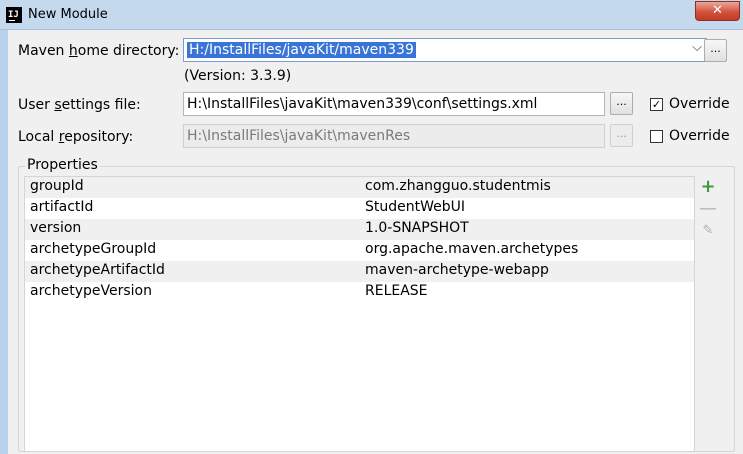 This screenshot has width=743, height=454. What do you see at coordinates (699, 104) in the screenshot?
I see `user-settings-override-label: Override` at bounding box center [699, 104].